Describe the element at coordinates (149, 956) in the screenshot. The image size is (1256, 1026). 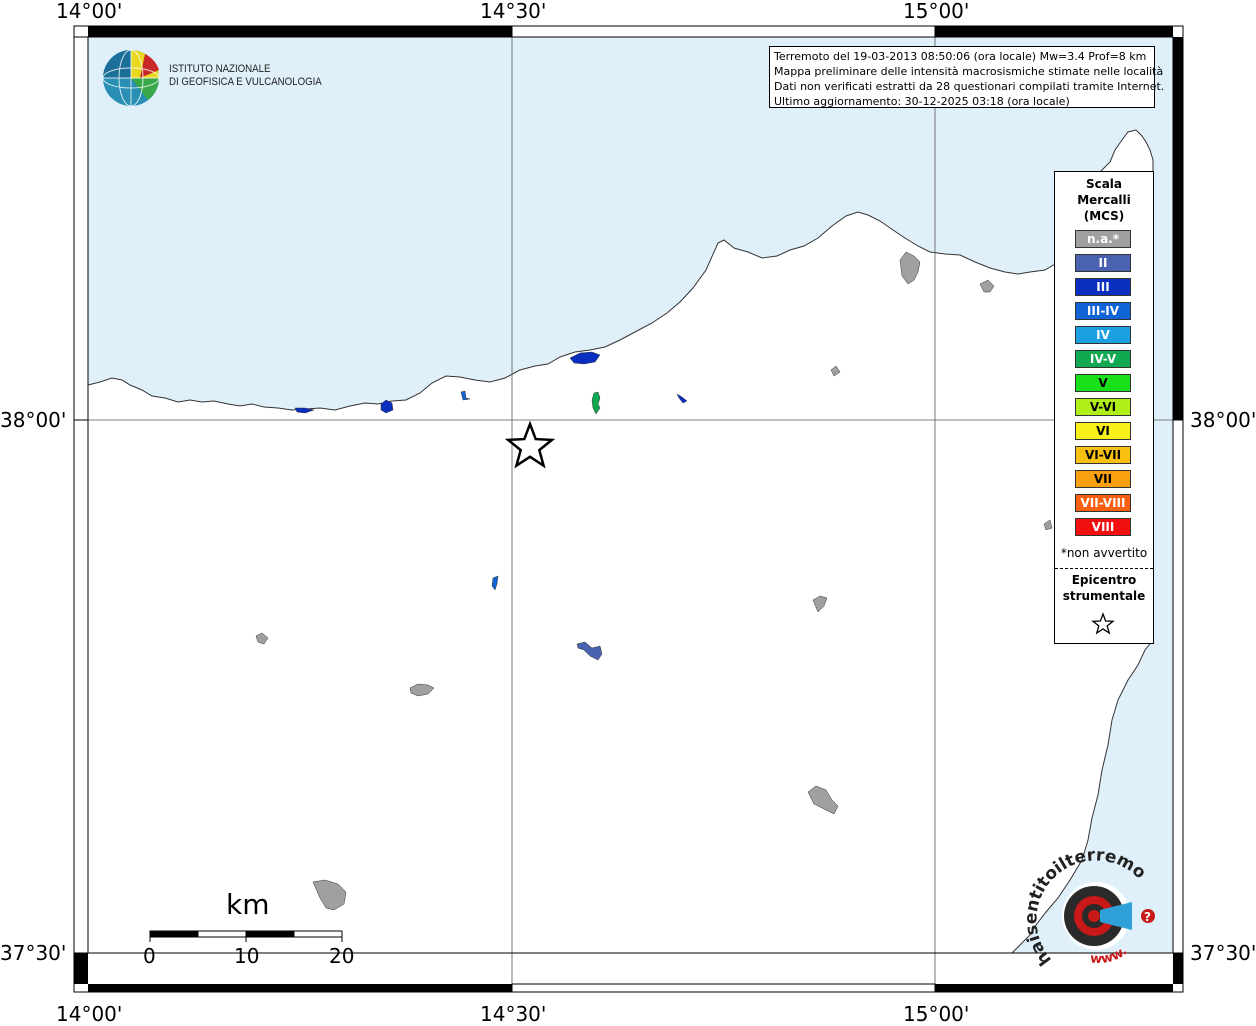
I see `scale-label: 0` at that location.